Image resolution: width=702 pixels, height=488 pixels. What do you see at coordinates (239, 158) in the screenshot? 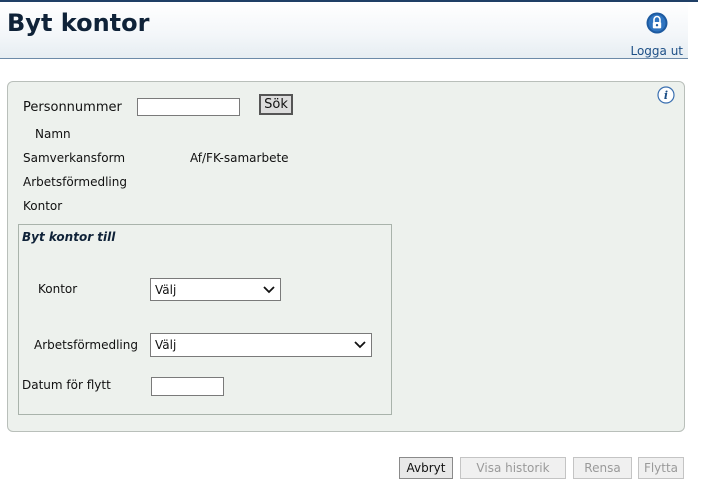
I see `samverkansform-value: Af/FK-samarbete` at bounding box center [239, 158].